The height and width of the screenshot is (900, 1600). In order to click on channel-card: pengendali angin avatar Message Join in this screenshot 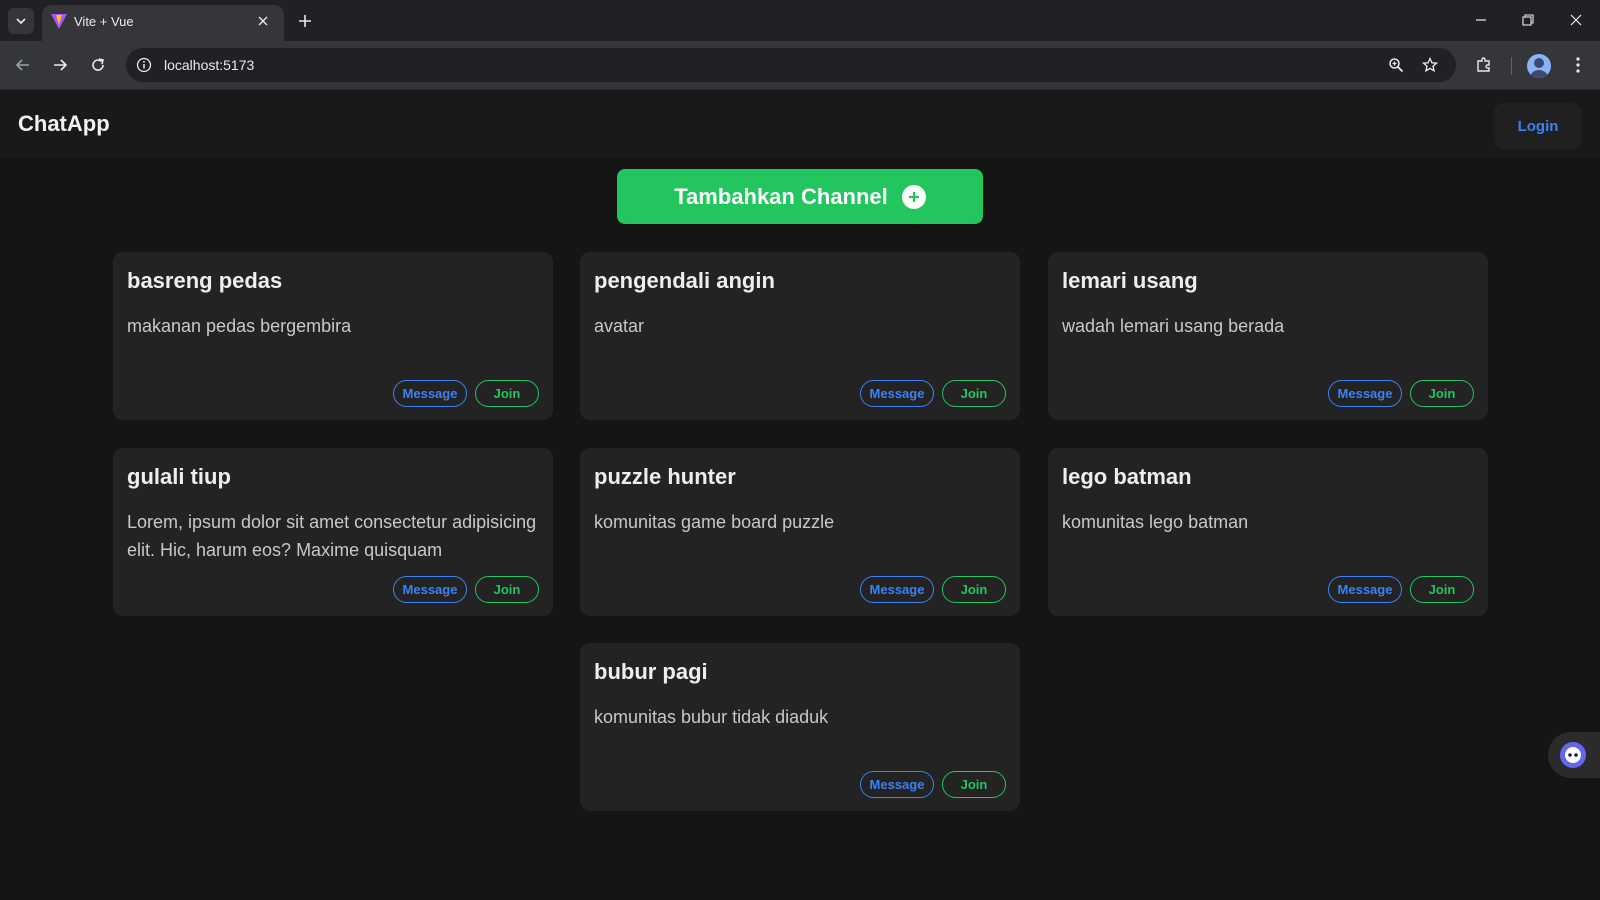, I will do `click(800, 336)`.